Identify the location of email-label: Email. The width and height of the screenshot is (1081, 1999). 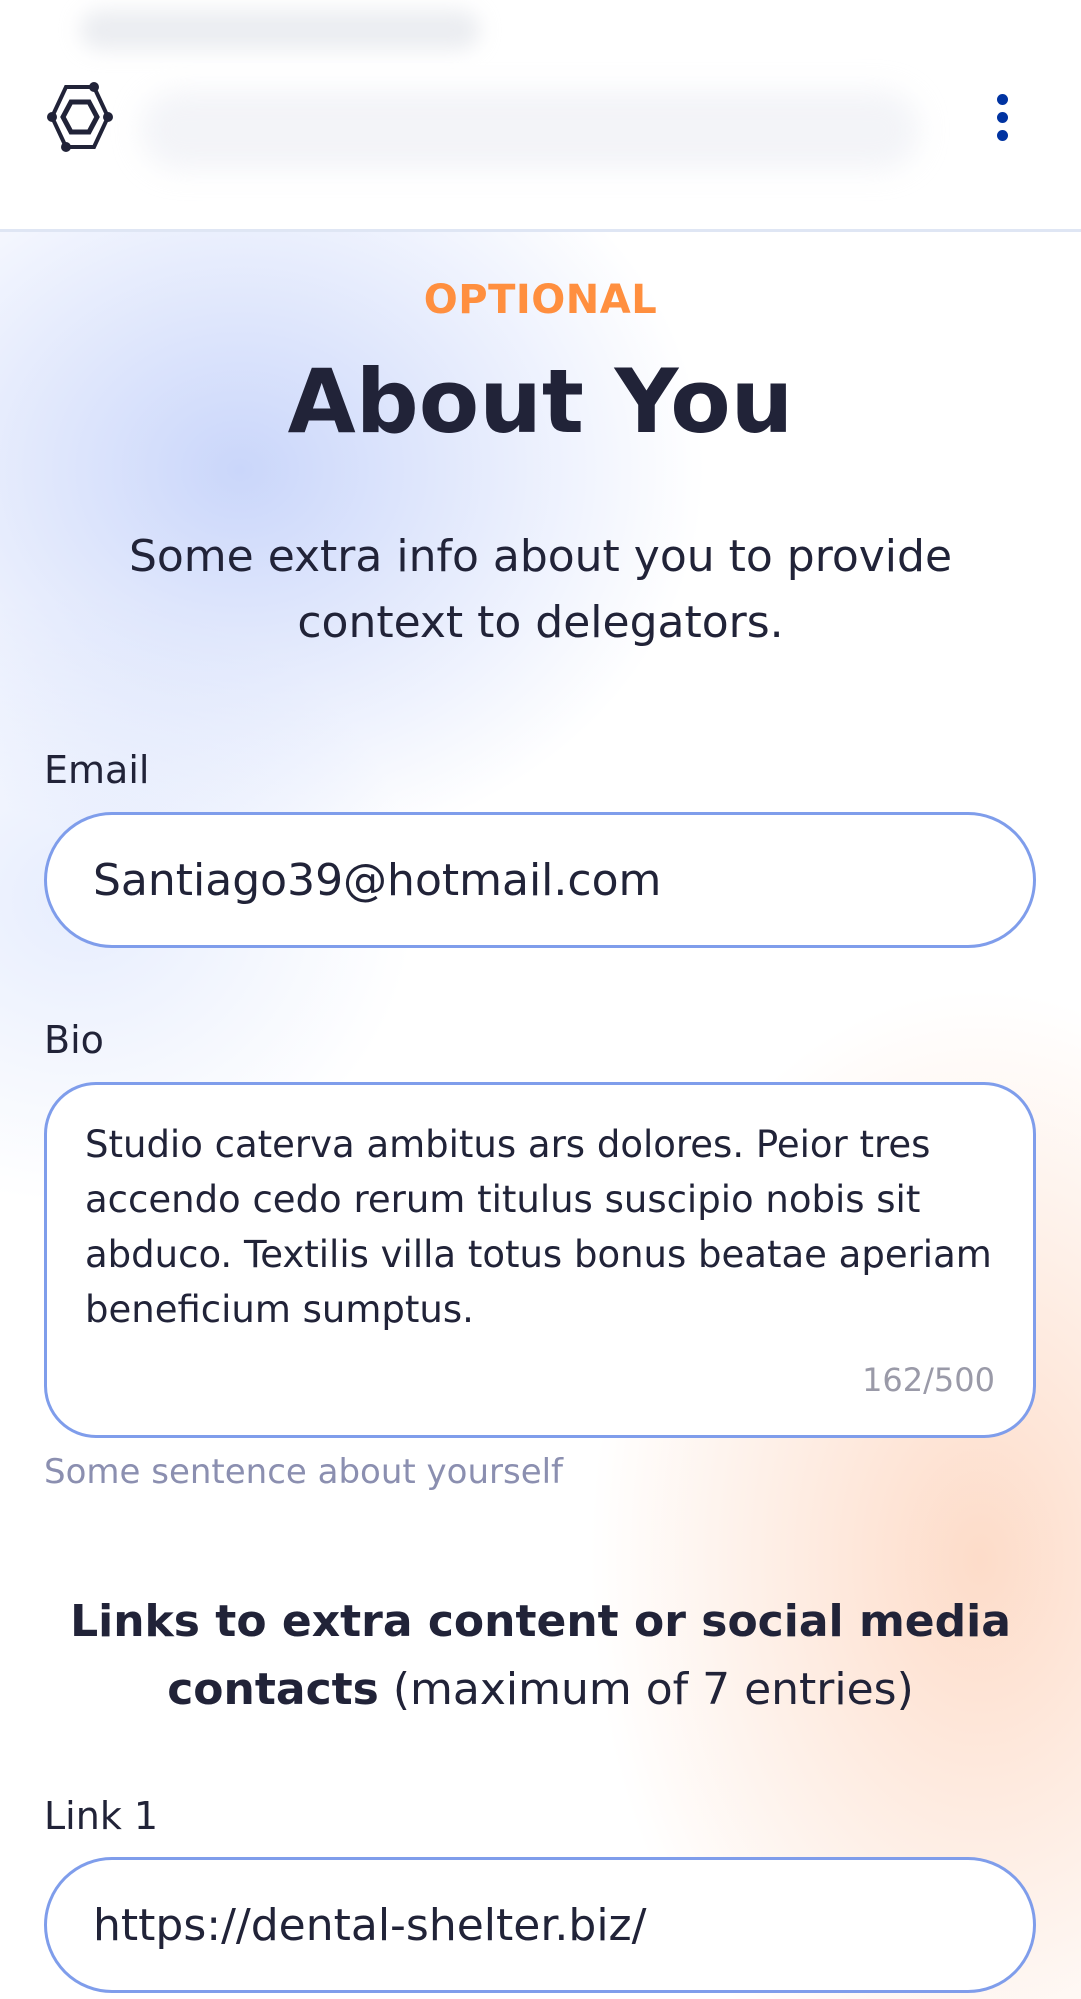
(97, 770).